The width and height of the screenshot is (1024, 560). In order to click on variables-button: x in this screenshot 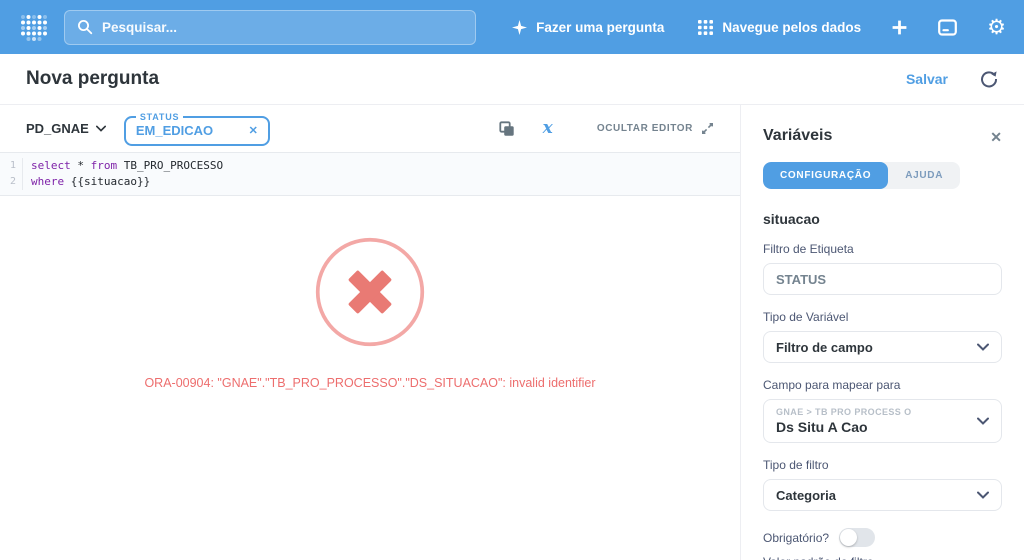, I will do `click(548, 128)`.